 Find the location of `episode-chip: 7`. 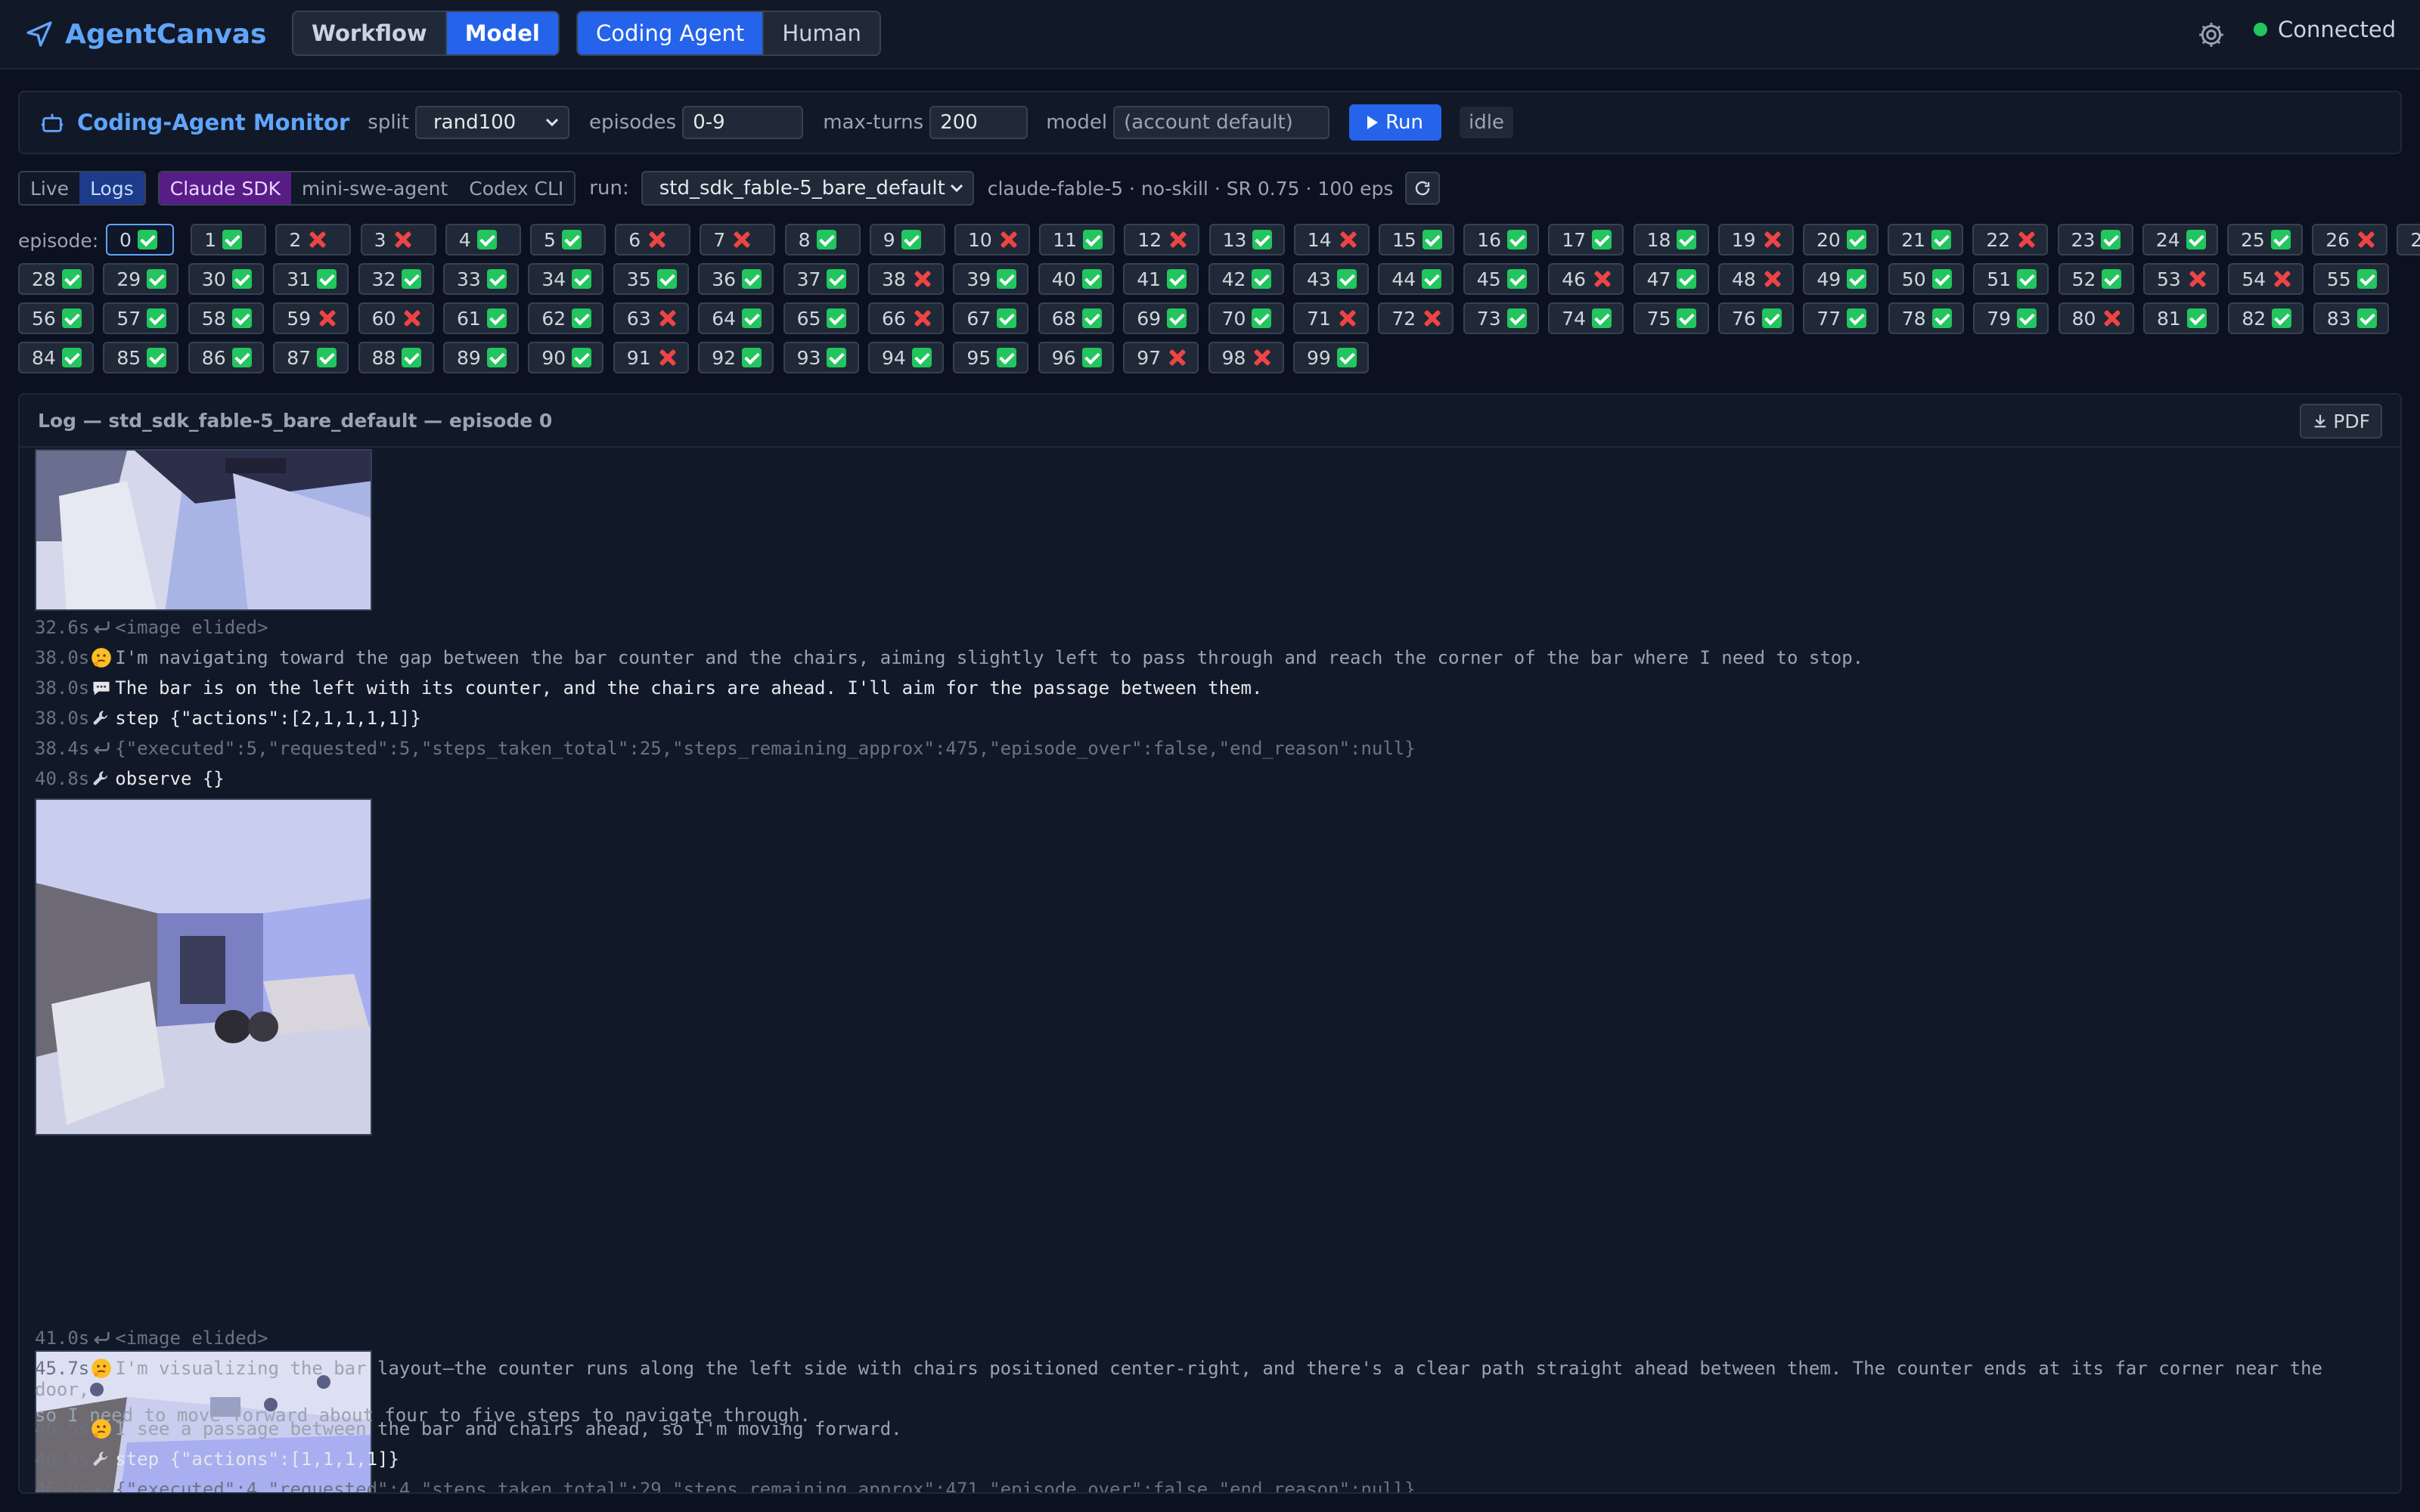

episode-chip: 7 is located at coordinates (738, 240).